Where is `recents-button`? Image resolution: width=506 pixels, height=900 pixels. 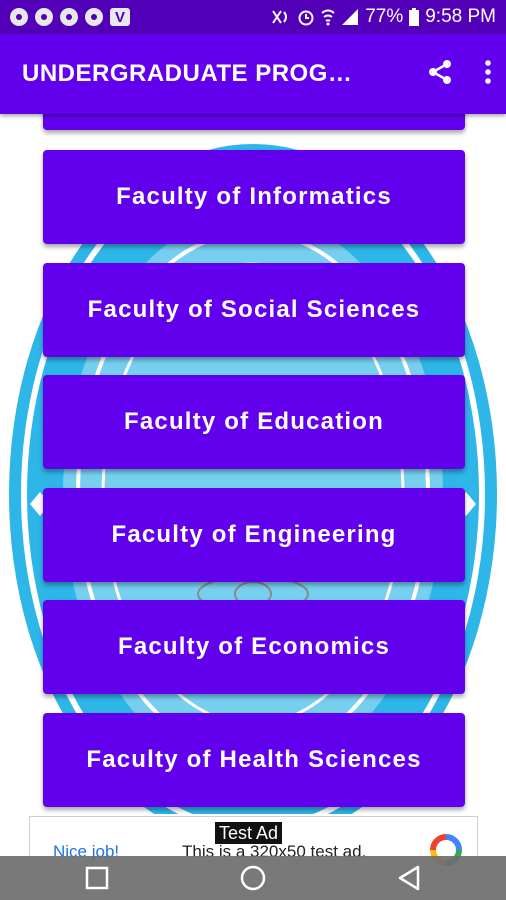 recents-button is located at coordinates (97, 878).